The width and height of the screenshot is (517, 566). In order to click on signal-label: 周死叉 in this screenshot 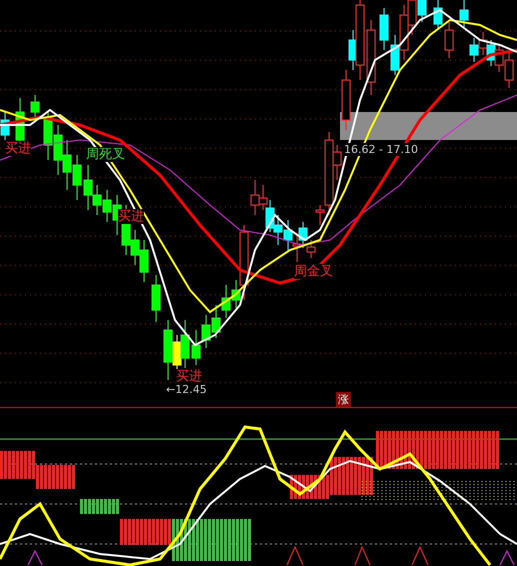, I will do `click(105, 154)`.